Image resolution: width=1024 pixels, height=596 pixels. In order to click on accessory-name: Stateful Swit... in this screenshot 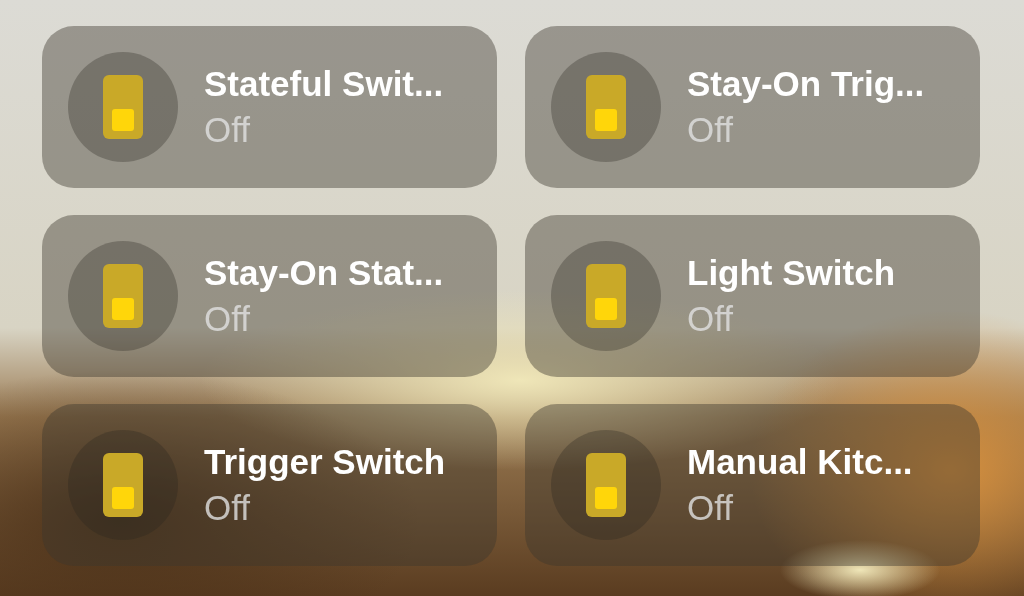, I will do `click(324, 84)`.